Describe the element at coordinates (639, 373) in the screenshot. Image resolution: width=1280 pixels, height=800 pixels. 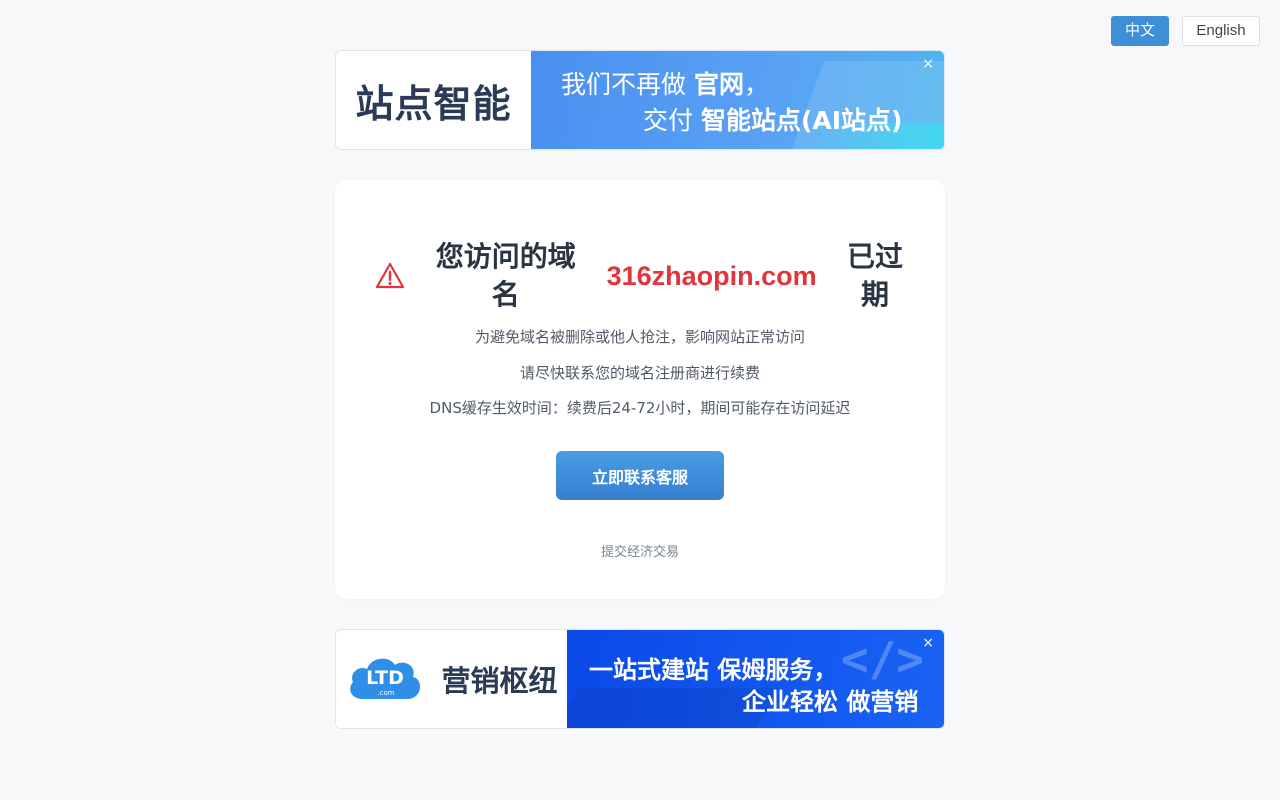
I see `notice-line-2: 请尽快联系您的域名注册商进行续费` at that location.